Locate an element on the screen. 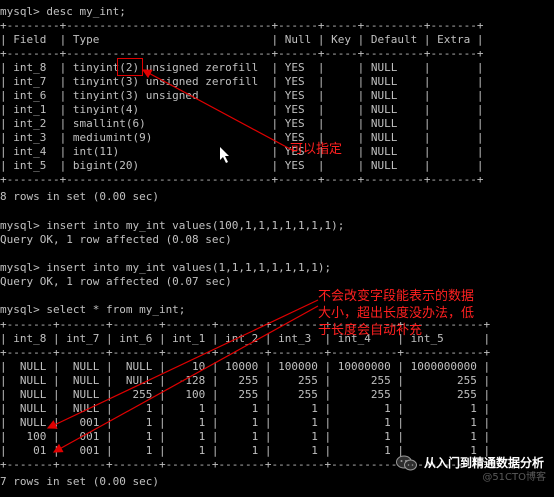  mouse-cursor-icon is located at coordinates (224, 155).